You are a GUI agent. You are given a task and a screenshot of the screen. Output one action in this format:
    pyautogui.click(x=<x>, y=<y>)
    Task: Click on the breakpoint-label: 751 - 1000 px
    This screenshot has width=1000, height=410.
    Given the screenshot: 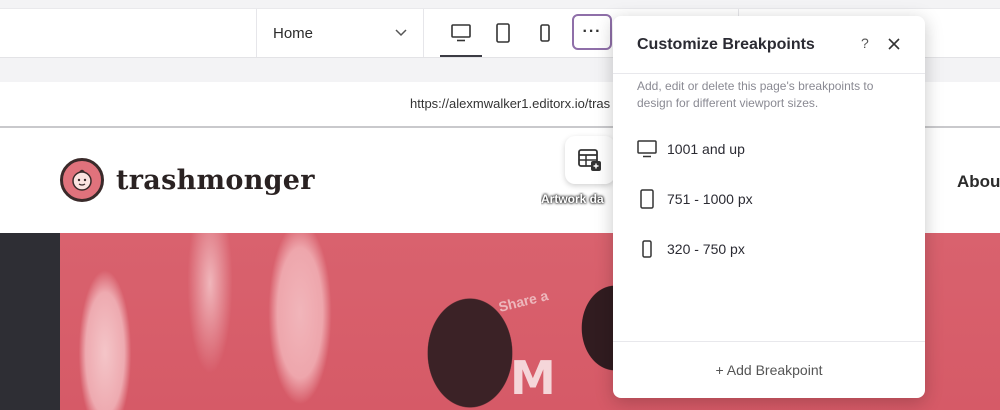 What is the action you would take?
    pyautogui.click(x=710, y=199)
    